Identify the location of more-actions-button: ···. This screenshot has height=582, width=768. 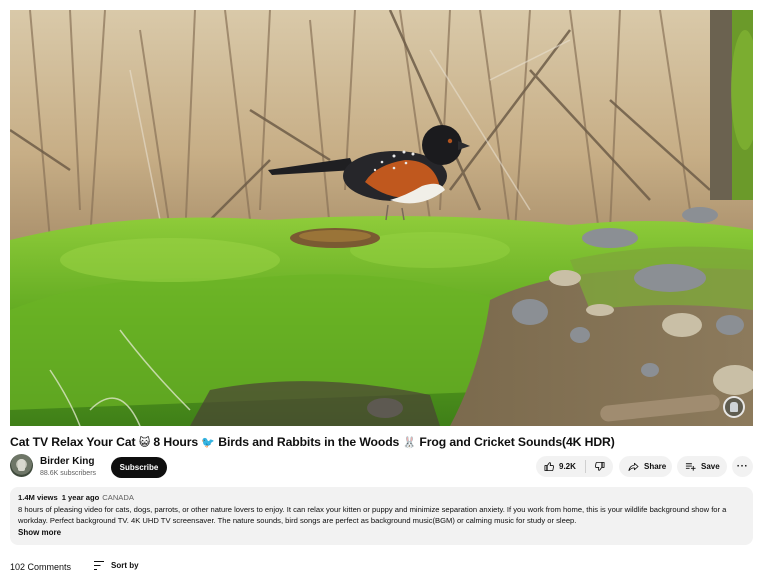
(742, 466).